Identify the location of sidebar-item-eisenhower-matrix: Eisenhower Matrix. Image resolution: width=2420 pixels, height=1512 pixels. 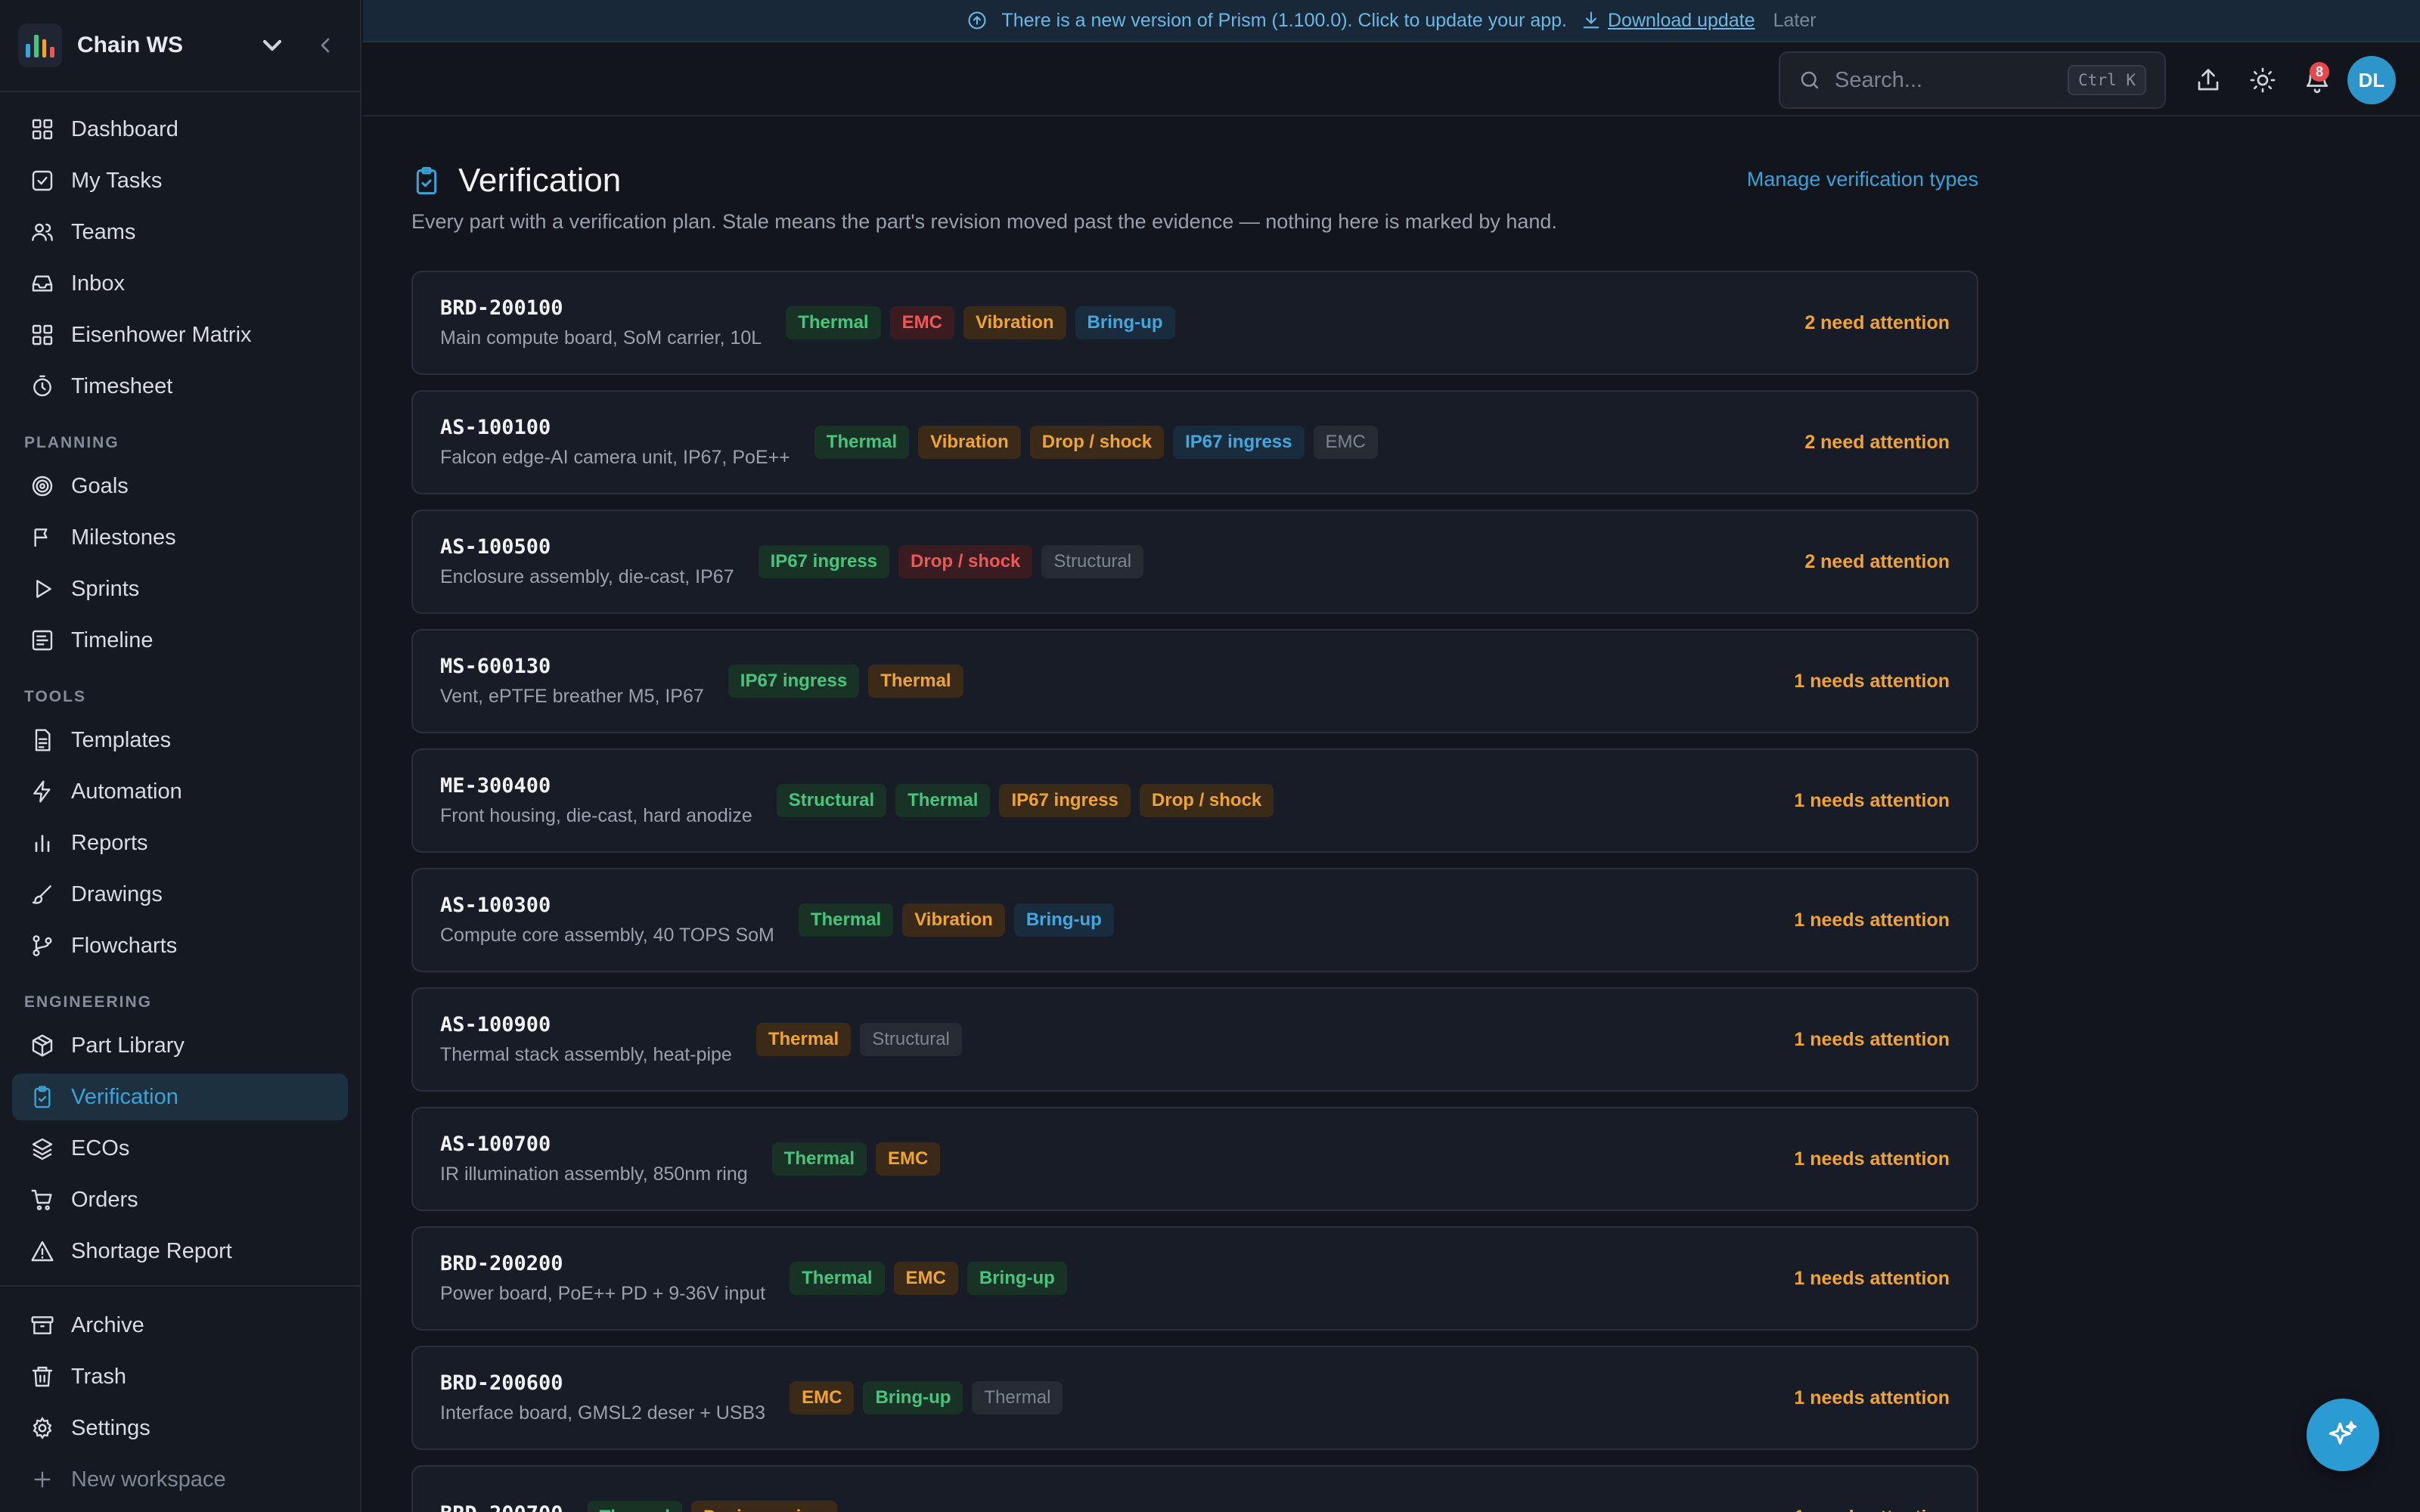
(180, 334).